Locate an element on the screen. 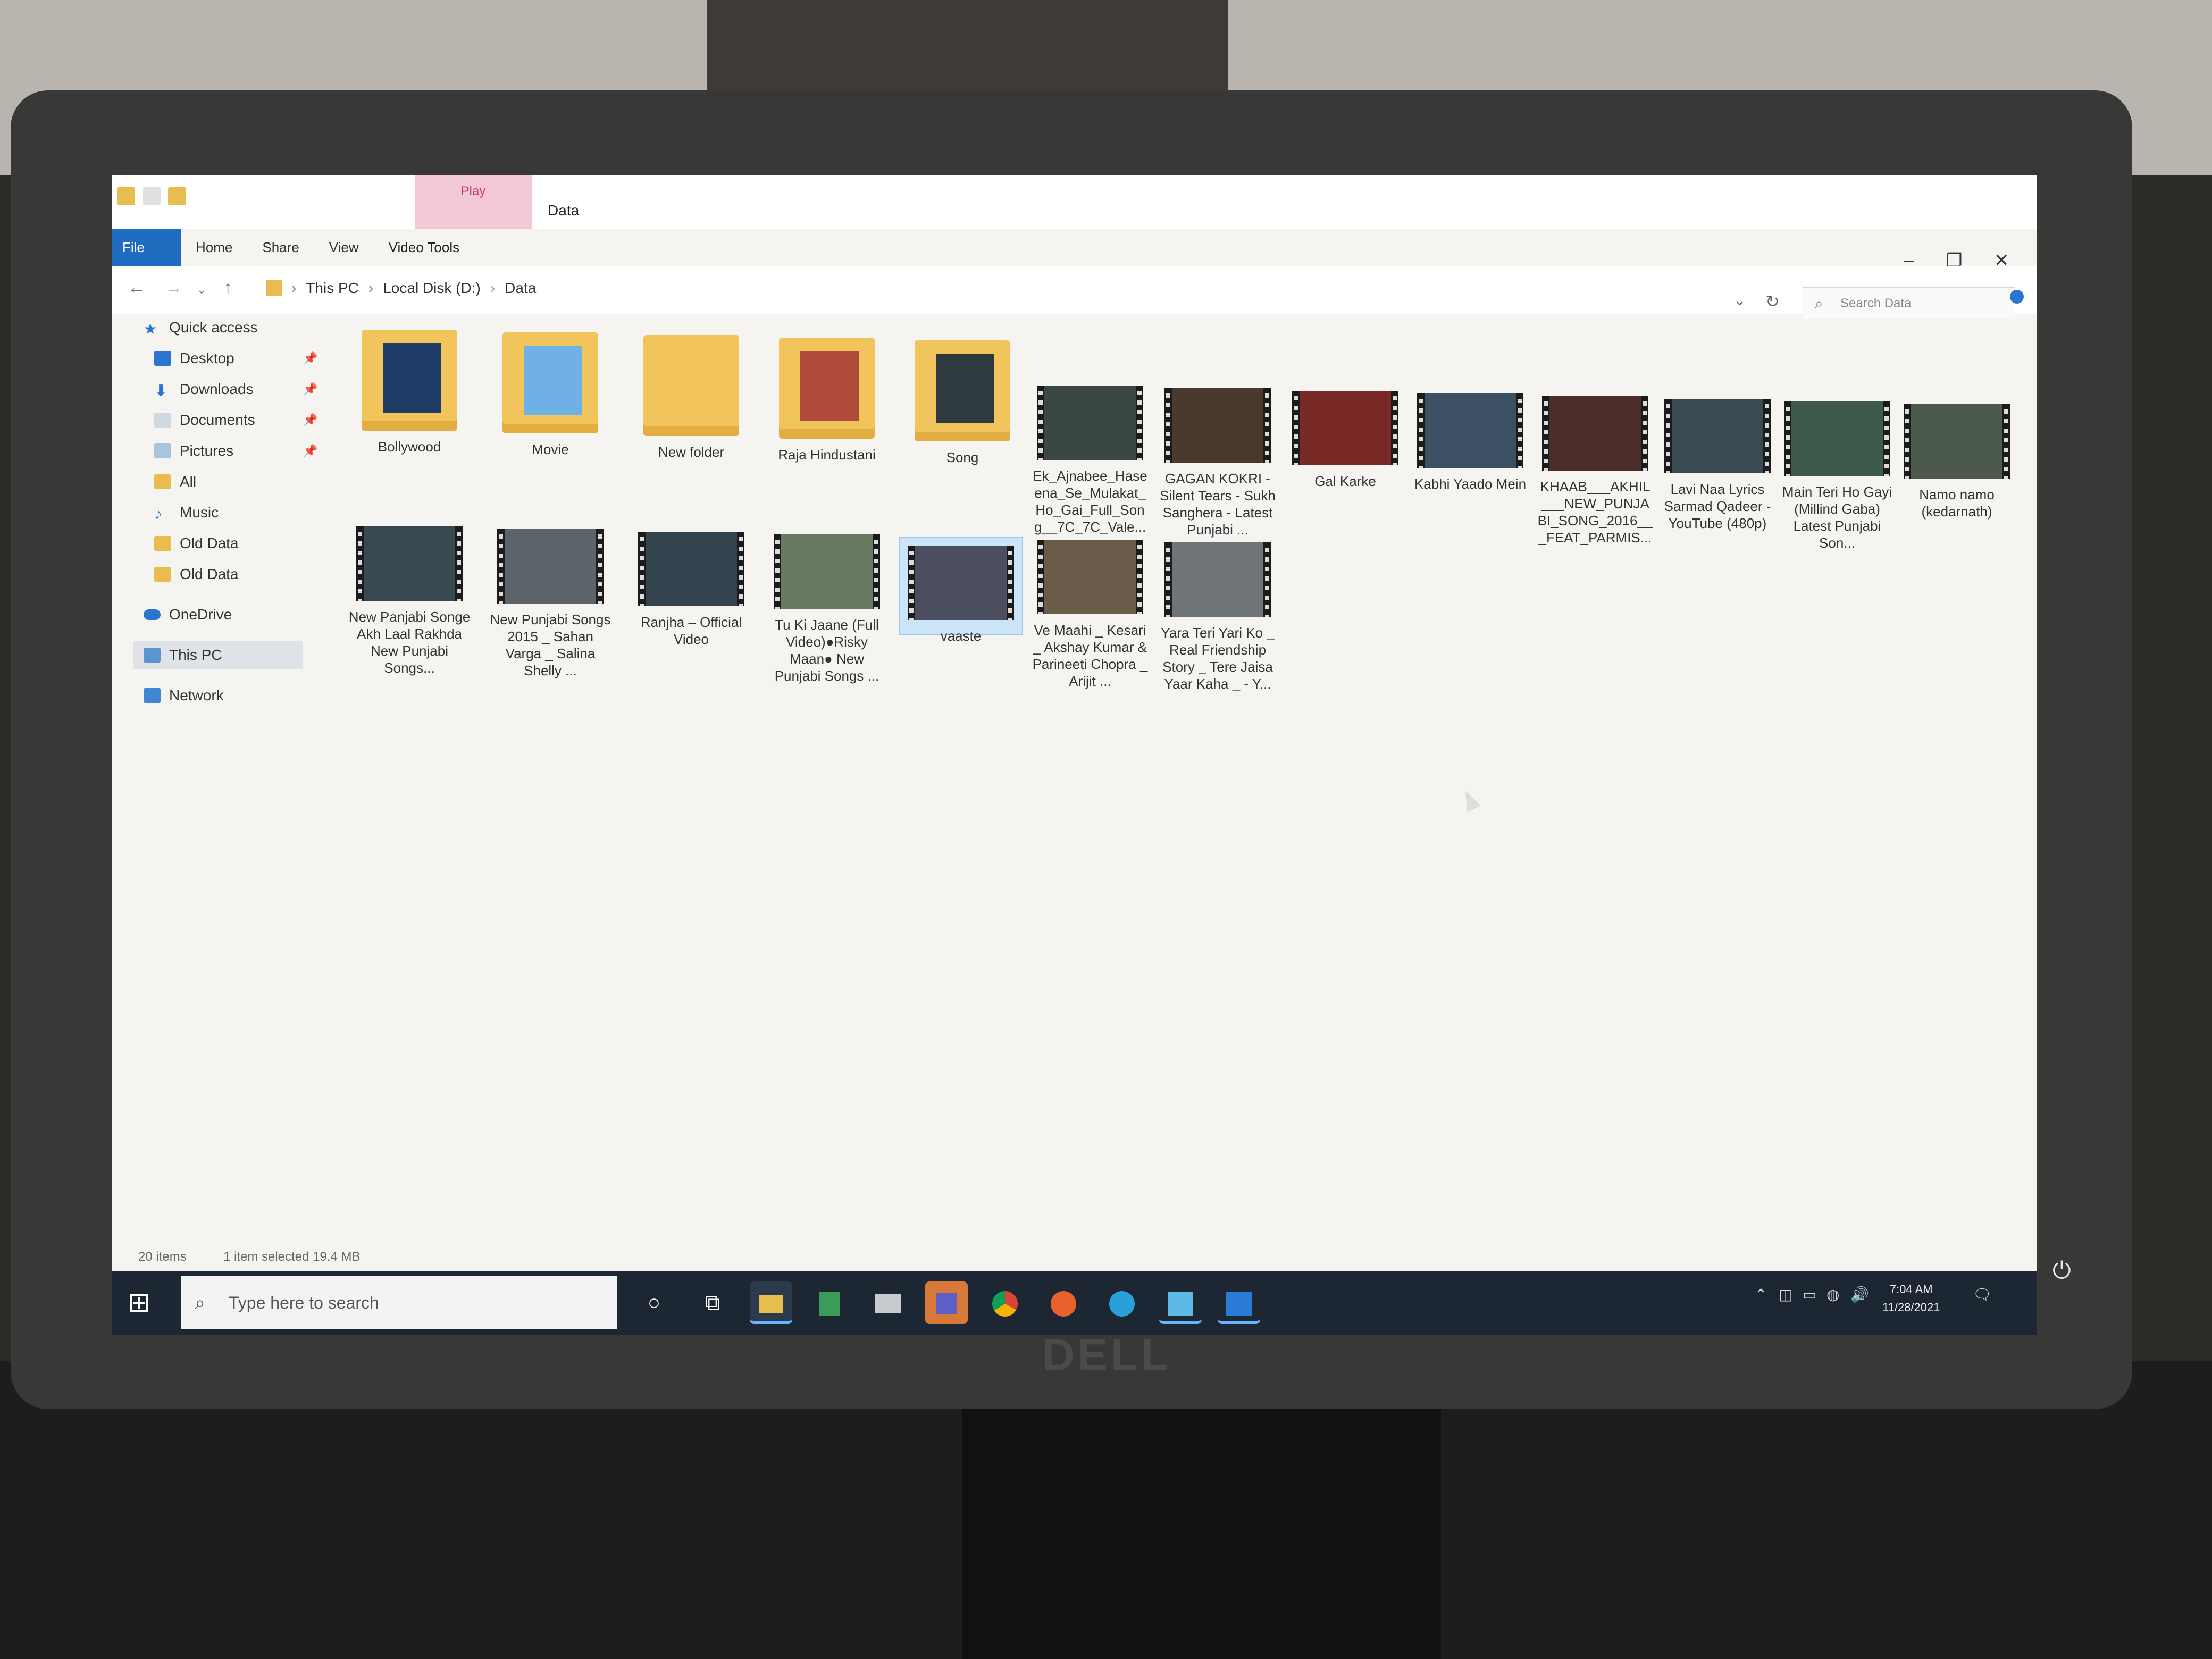 The width and height of the screenshot is (2212, 1659). search-input: ⌕ Search Data is located at coordinates (1909, 303).